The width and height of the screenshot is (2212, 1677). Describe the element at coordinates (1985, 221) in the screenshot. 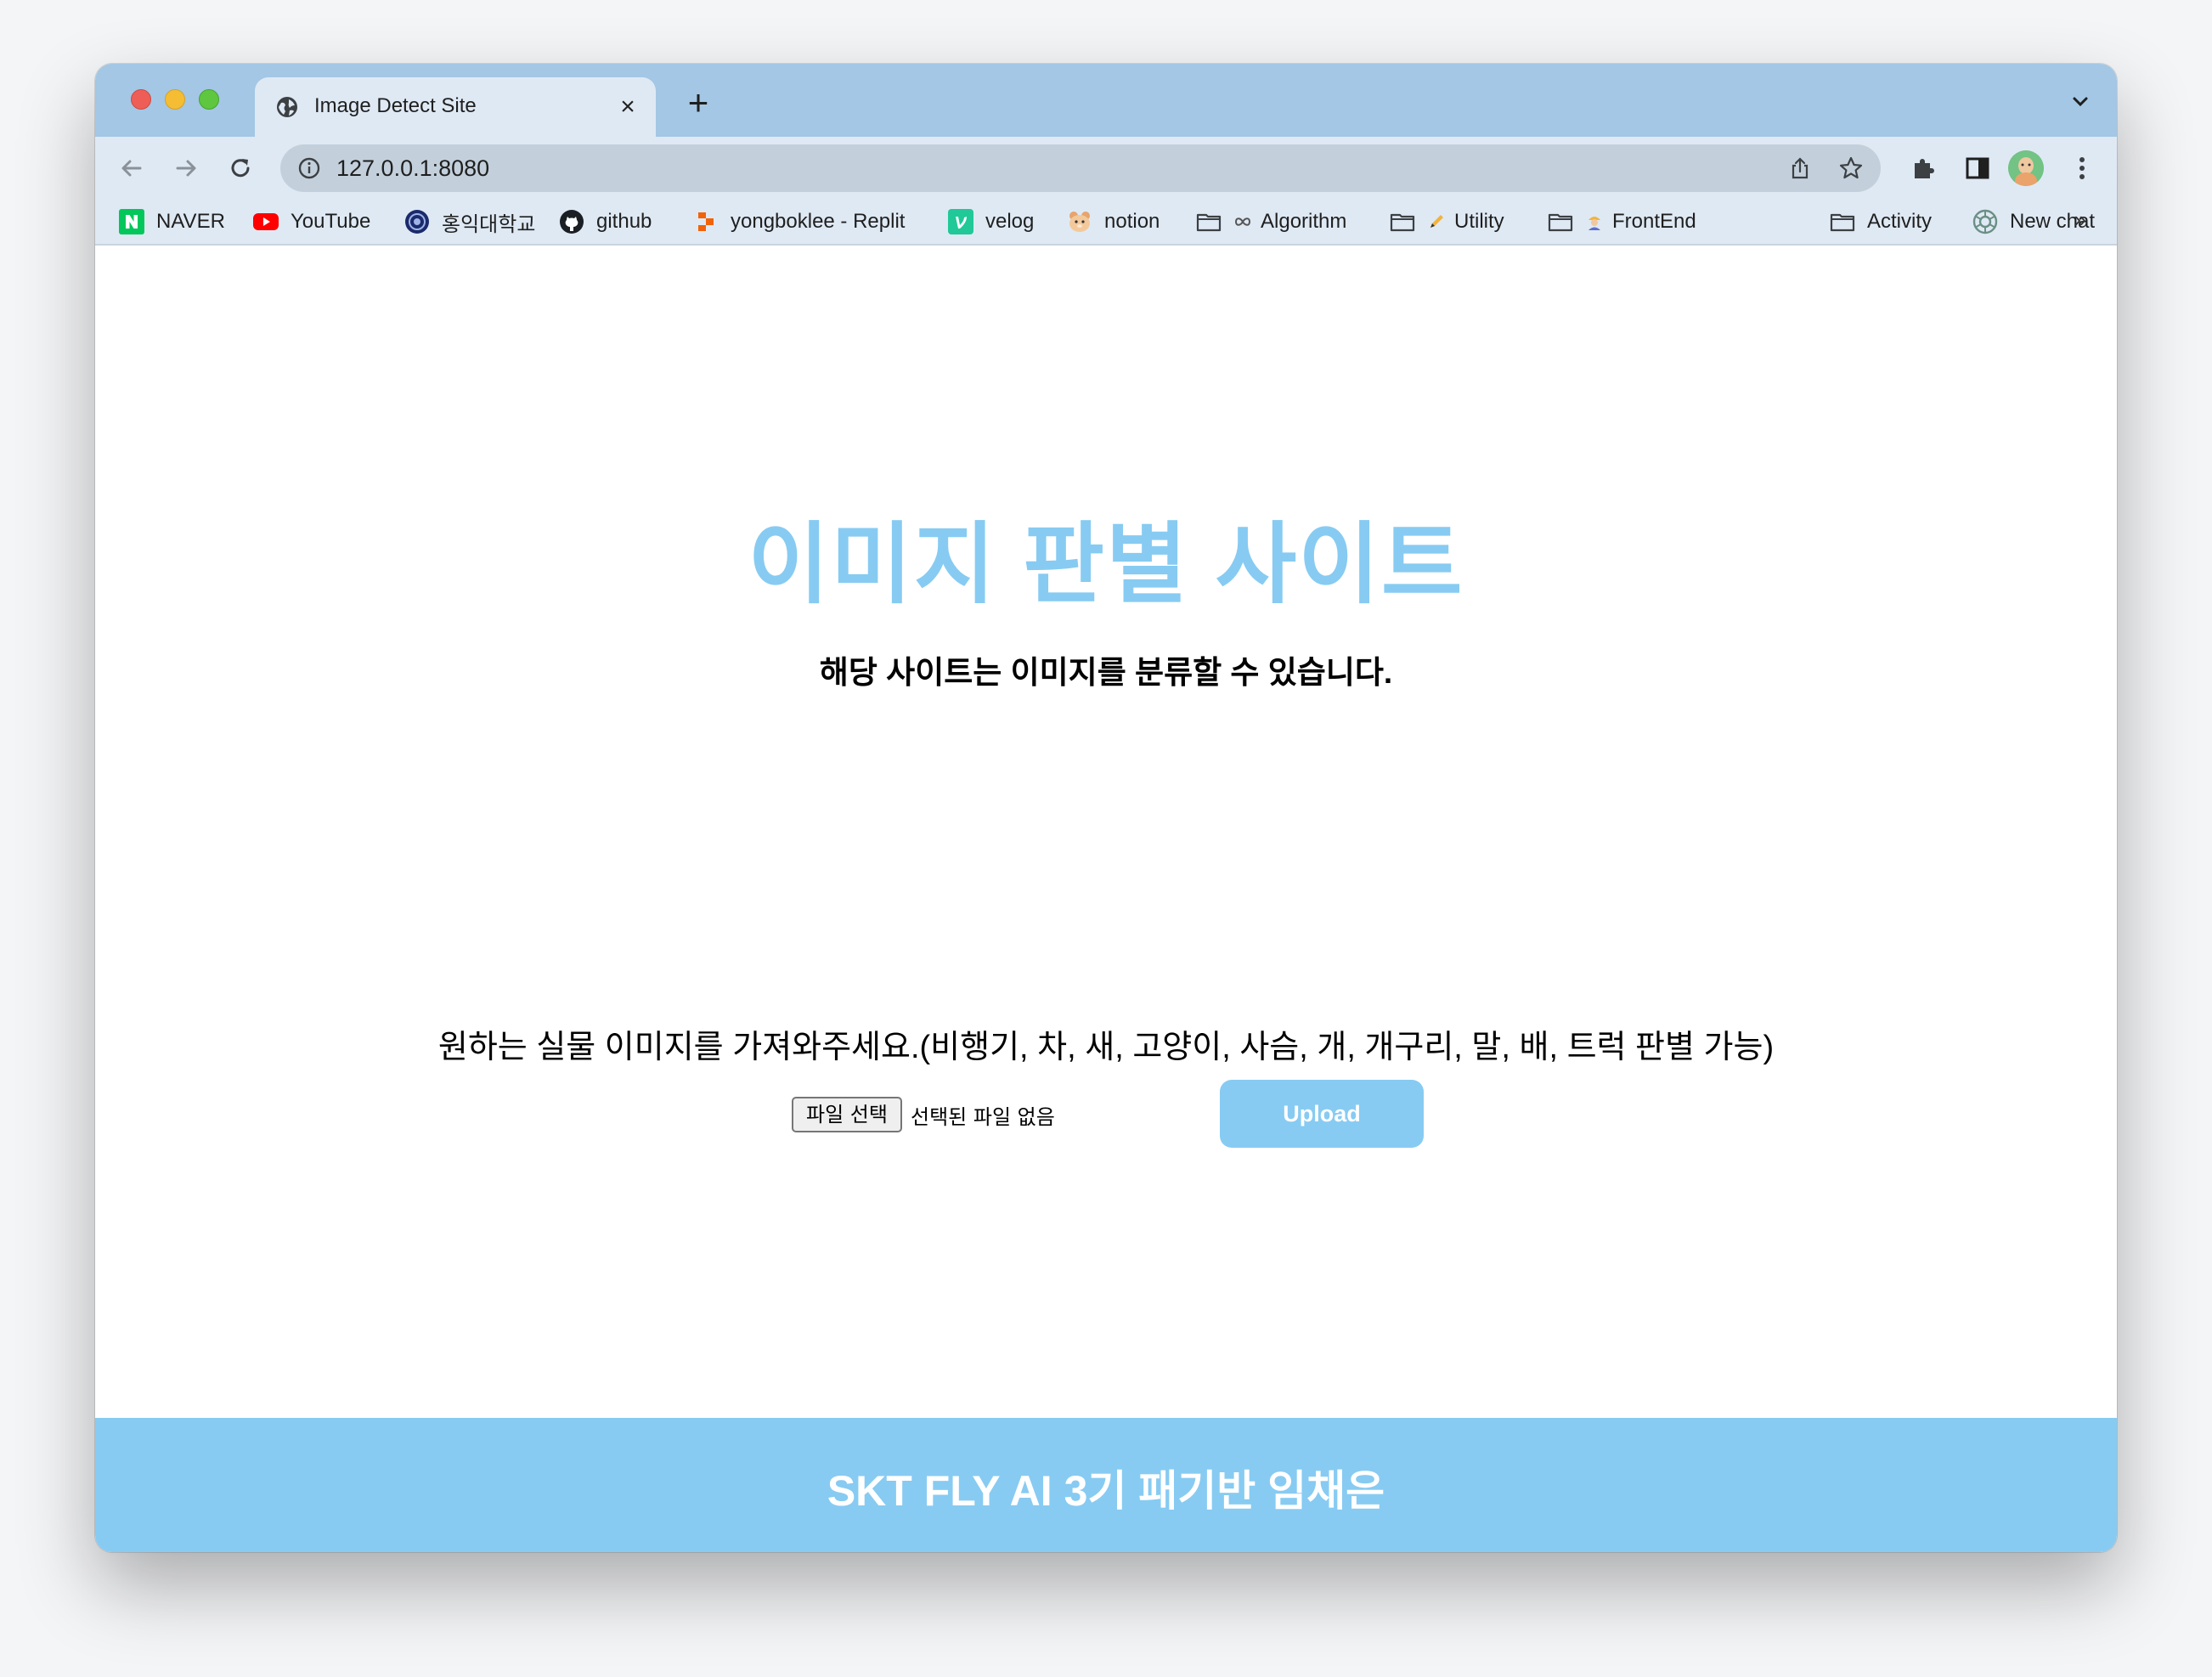

I see `chatgpt-icon` at that location.